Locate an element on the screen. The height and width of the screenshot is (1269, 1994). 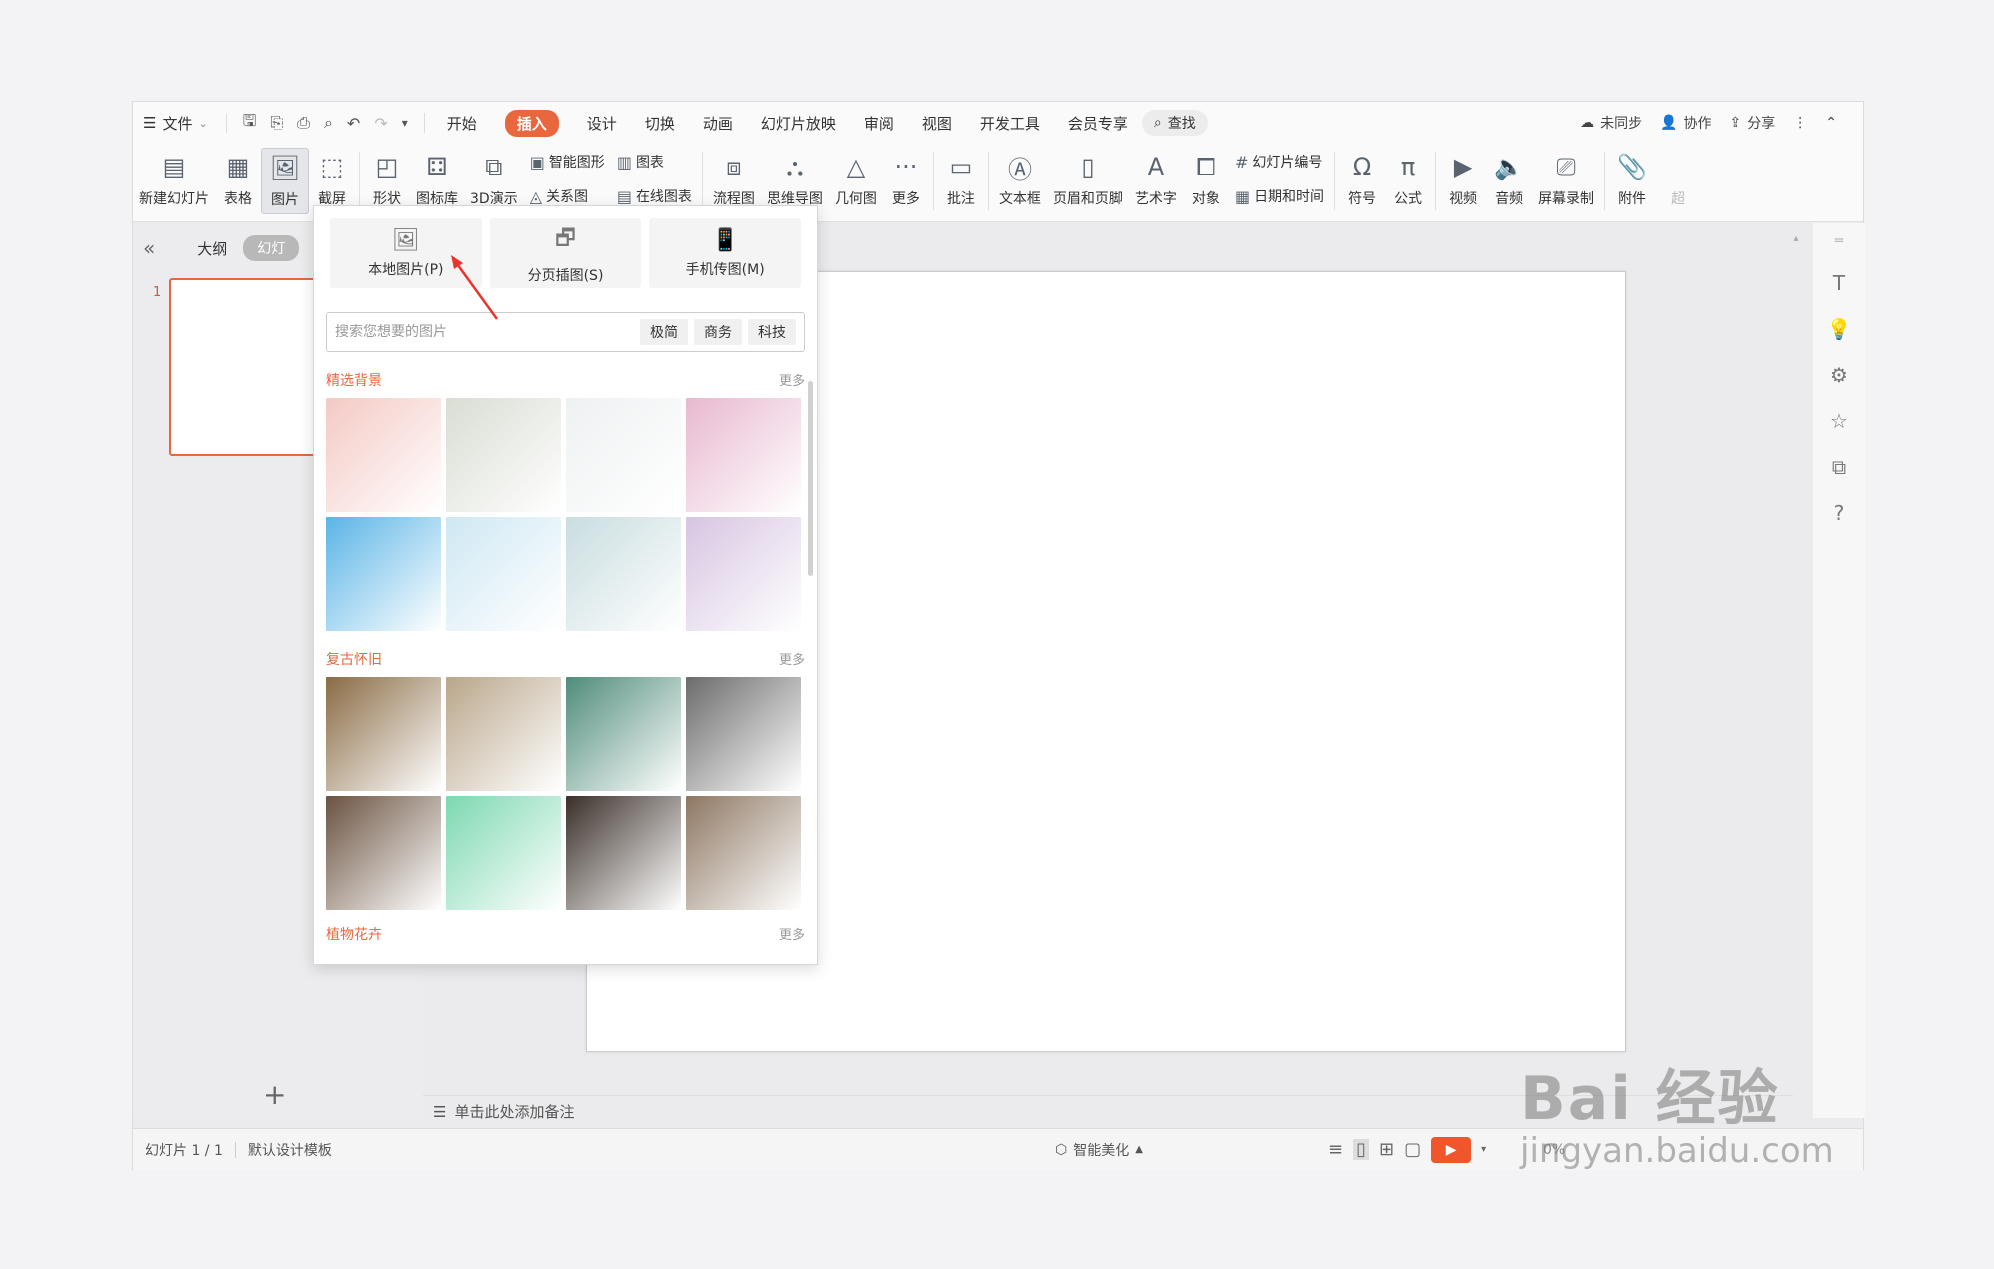
print-icon: ⎙ is located at coordinates (303, 123).